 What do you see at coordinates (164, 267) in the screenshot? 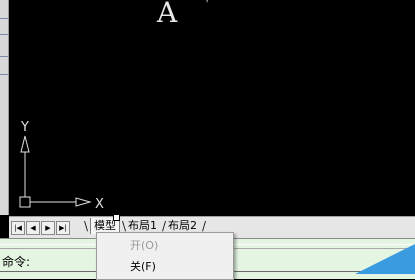
I see `menu-item-off: 关(F)` at bounding box center [164, 267].